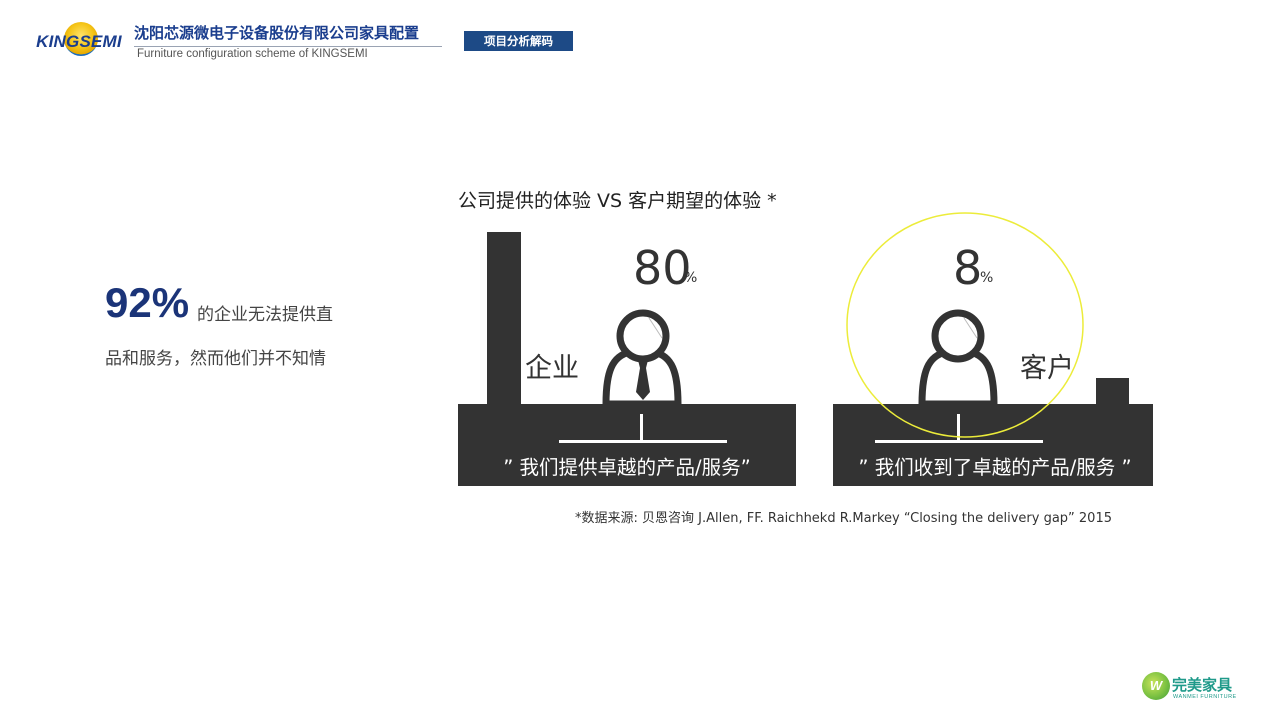  Describe the element at coordinates (994, 467) in the screenshot. I see `right-quote: ” 我们收到了卓越的产品/服务 ”` at that location.